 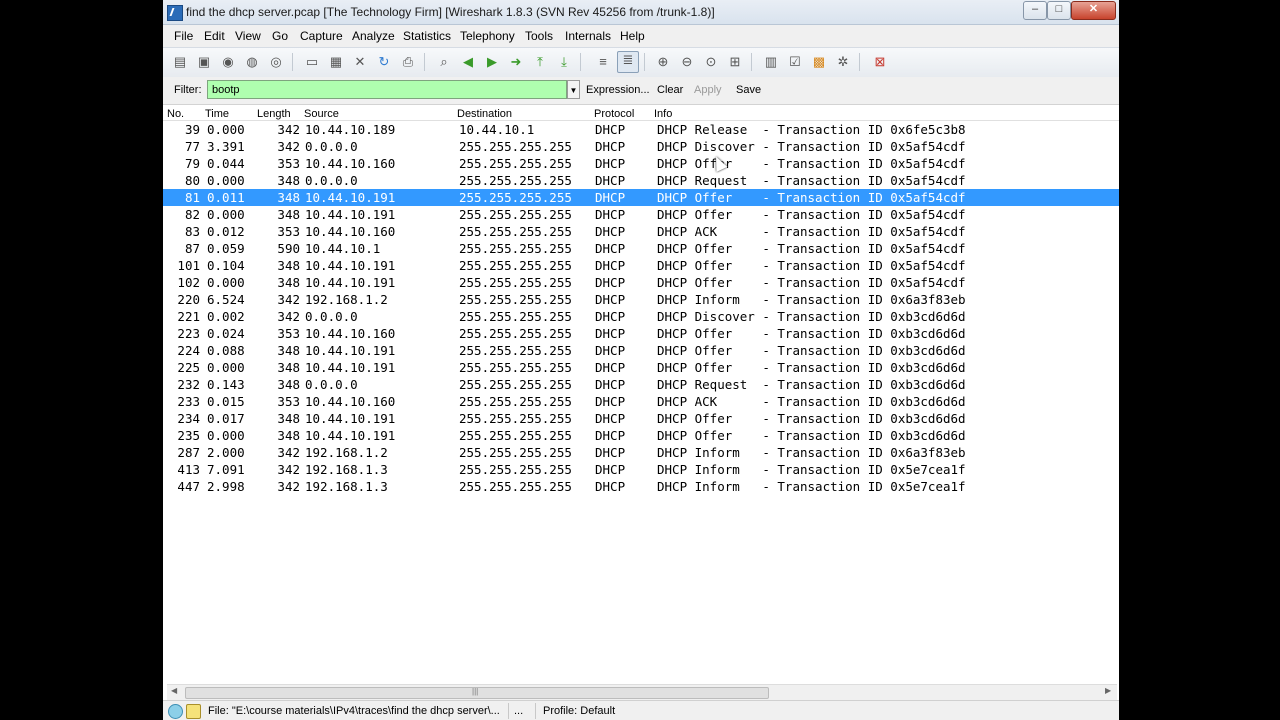 What do you see at coordinates (771, 62) in the screenshot?
I see `capture-filters-icon: ▥` at bounding box center [771, 62].